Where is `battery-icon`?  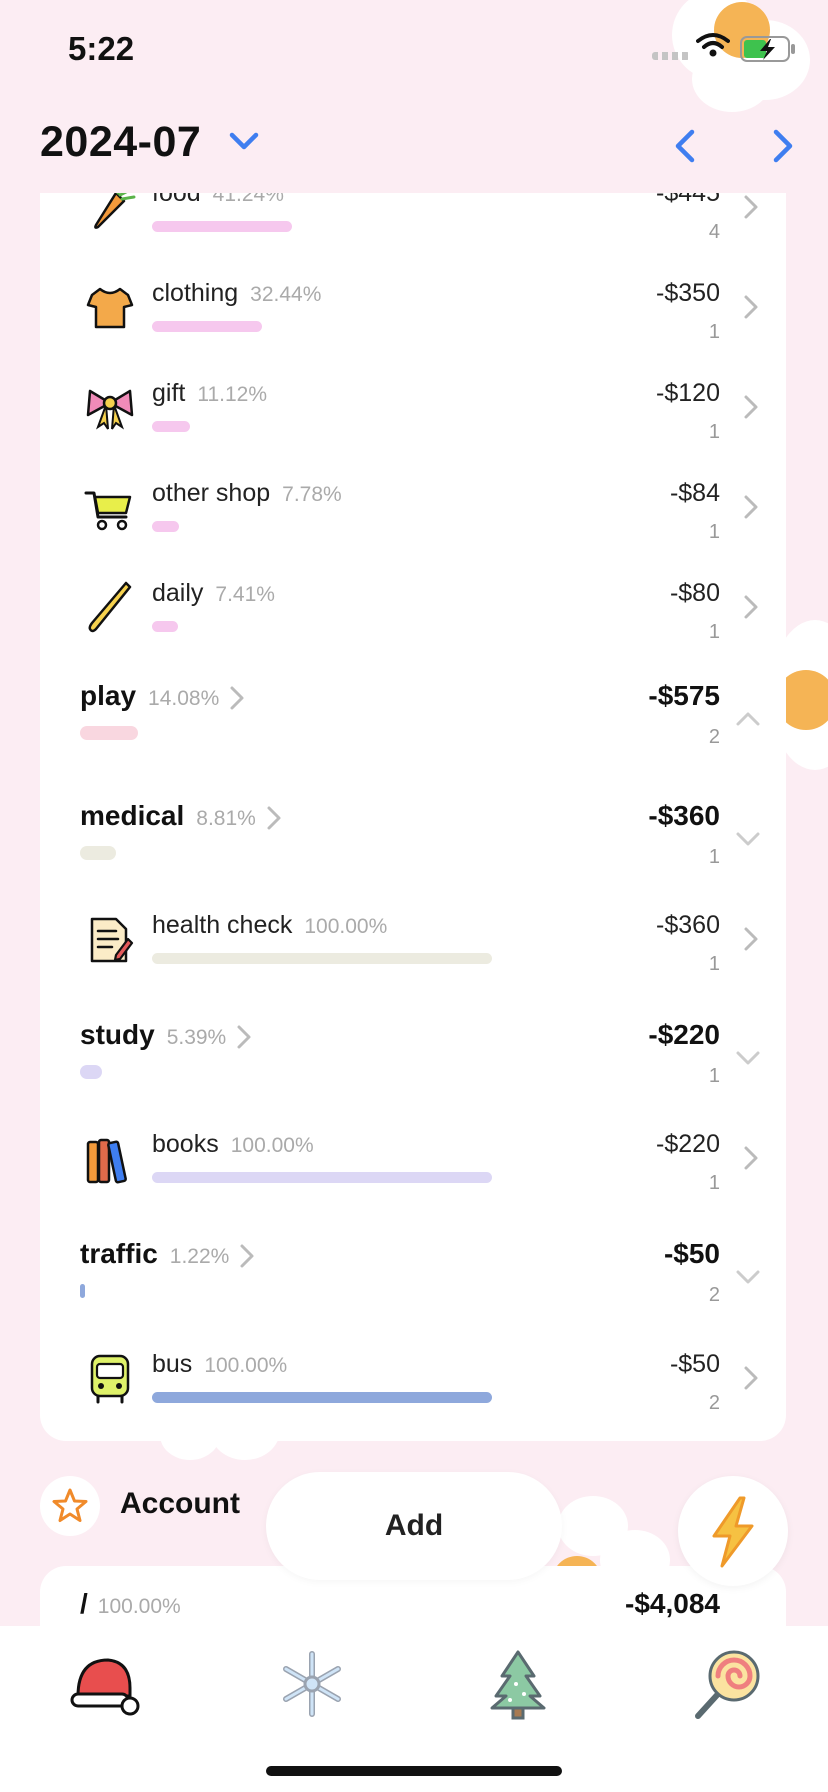
battery-icon is located at coordinates (767, 49).